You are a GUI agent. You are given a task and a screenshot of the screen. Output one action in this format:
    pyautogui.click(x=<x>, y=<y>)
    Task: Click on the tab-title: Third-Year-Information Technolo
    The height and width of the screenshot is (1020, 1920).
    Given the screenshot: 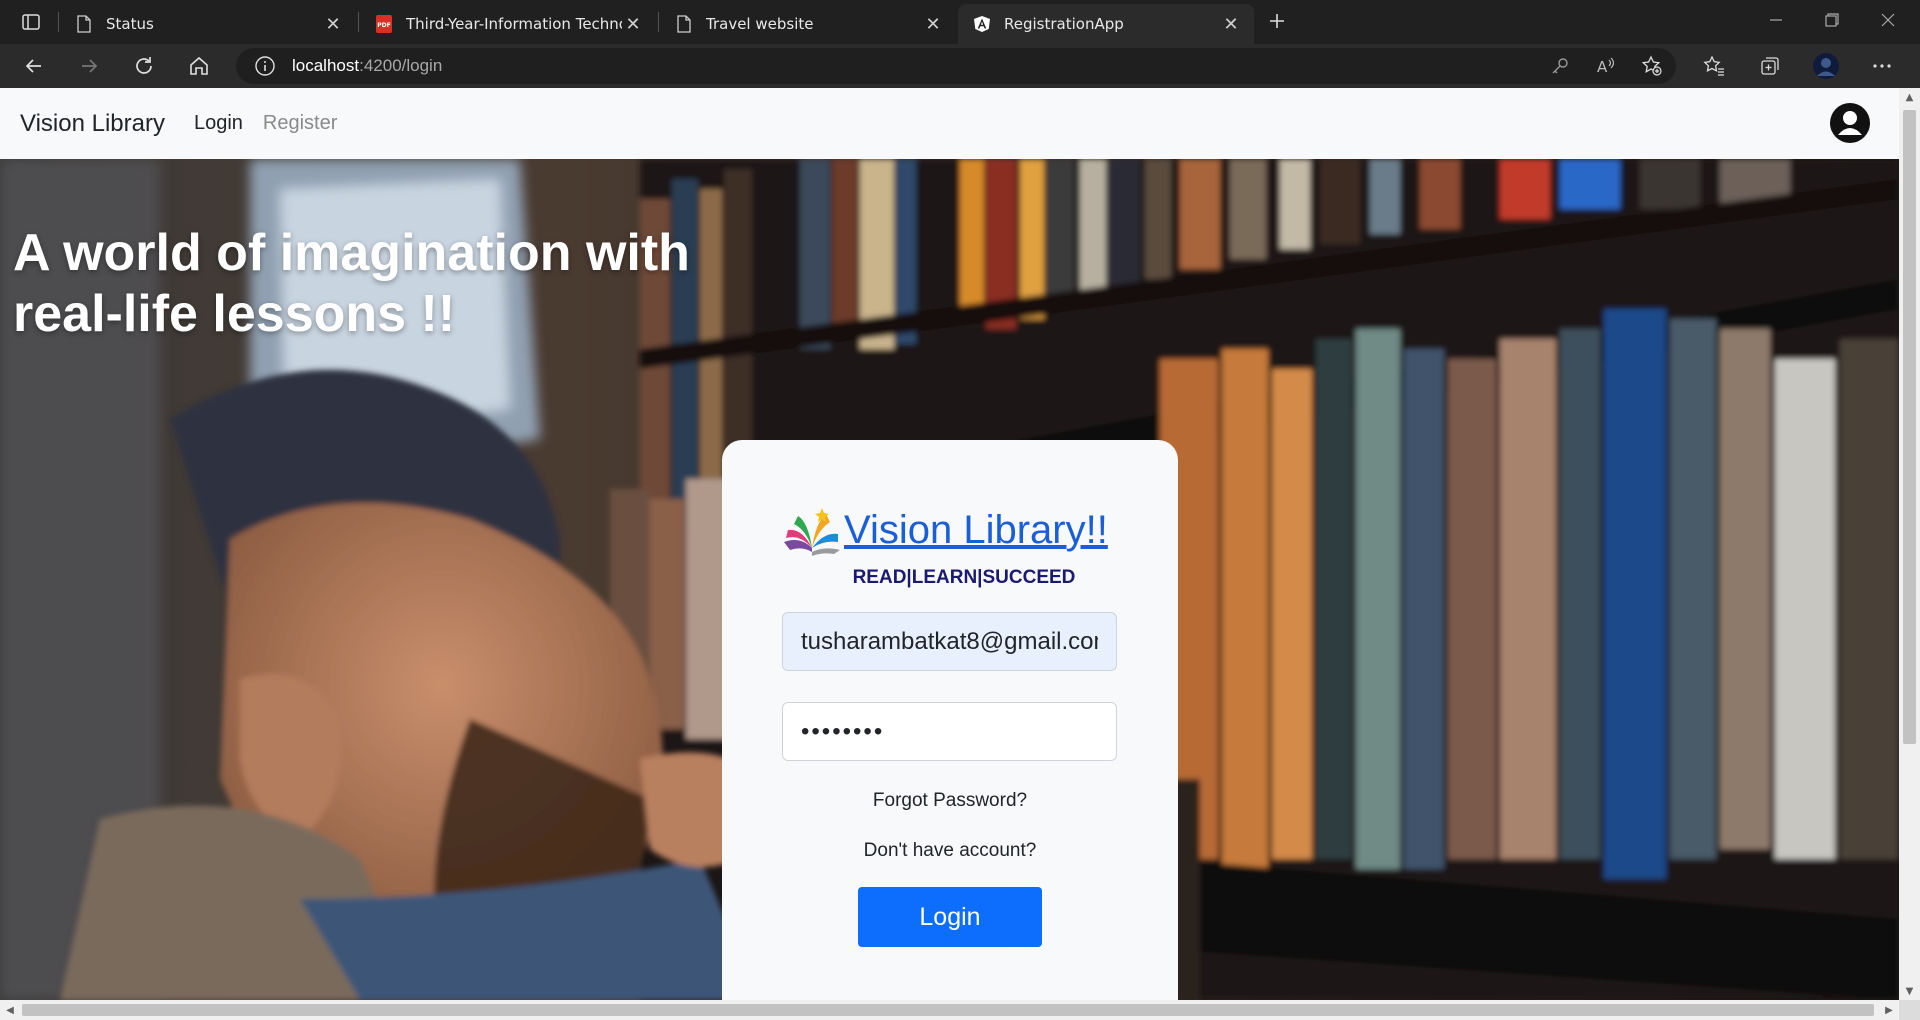 What is the action you would take?
    pyautogui.click(x=514, y=24)
    